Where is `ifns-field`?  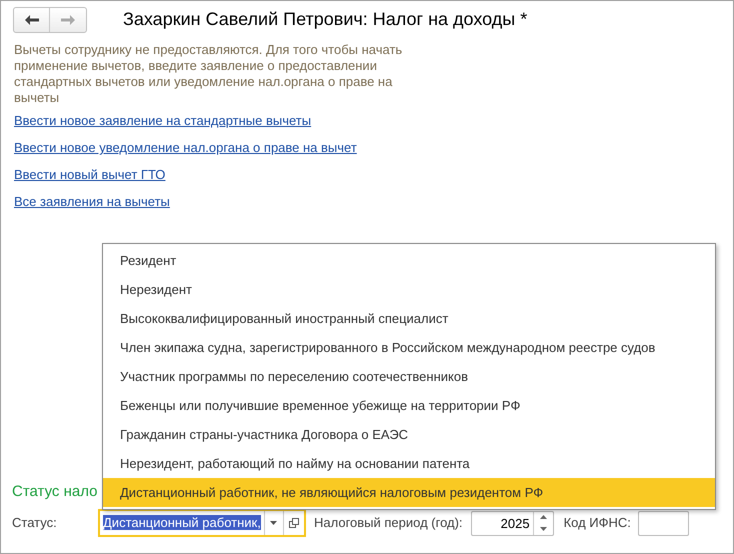
ifns-field is located at coordinates (663, 523).